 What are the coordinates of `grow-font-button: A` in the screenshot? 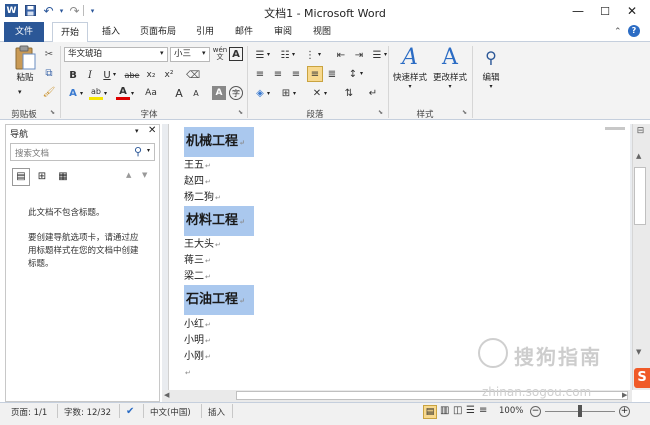 It's located at (179, 93).